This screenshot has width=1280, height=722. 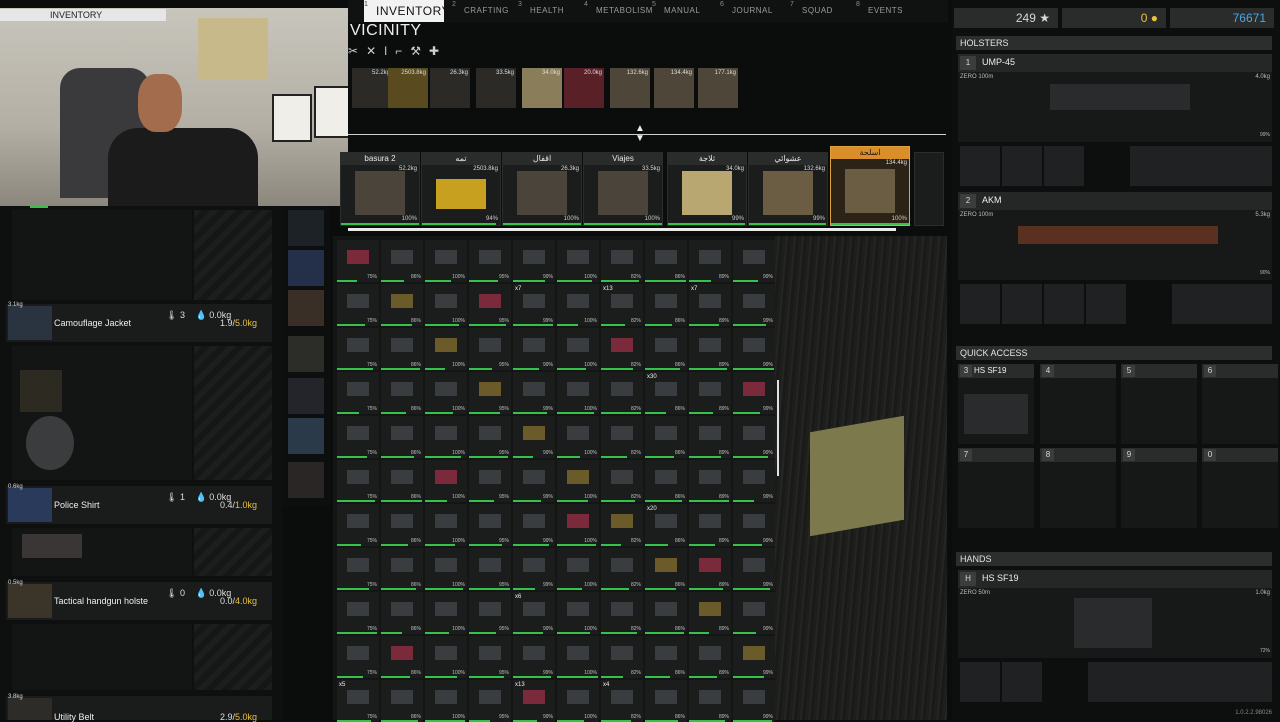 What do you see at coordinates (666, 393) in the screenshot?
I see `grid-item-slot: 86% x30` at bounding box center [666, 393].